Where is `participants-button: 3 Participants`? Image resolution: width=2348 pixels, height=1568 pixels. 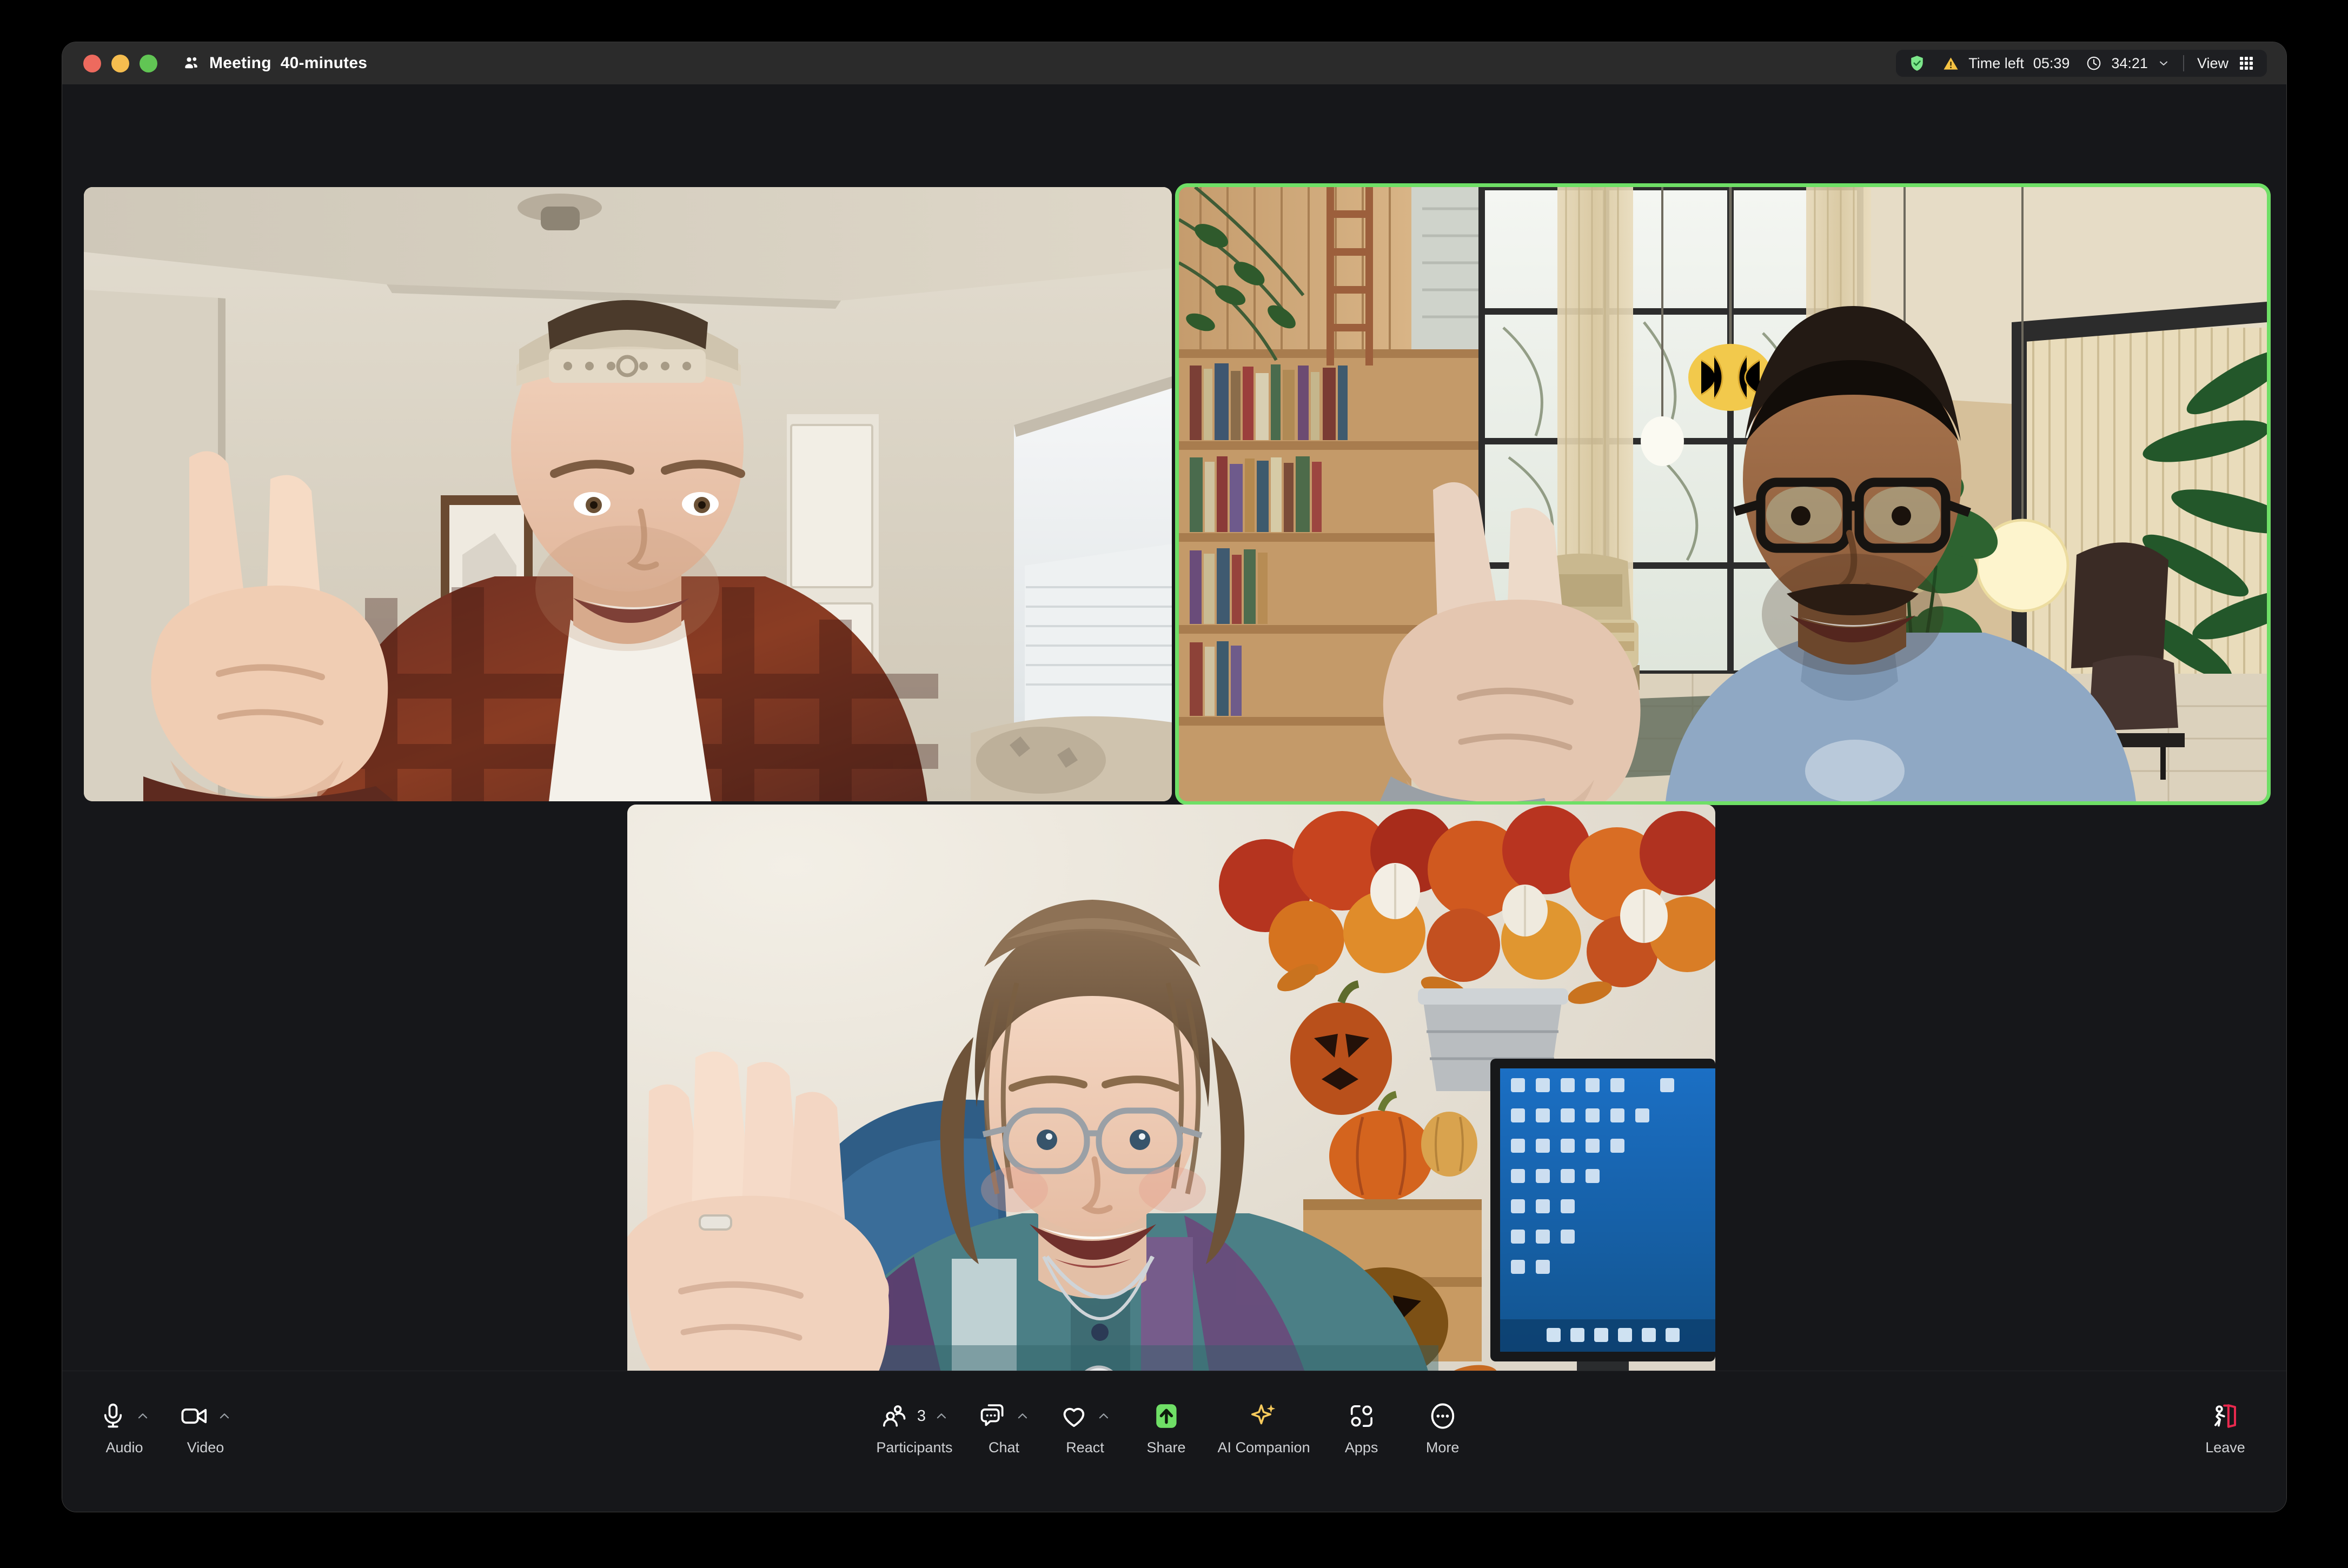
participants-button: 3 Participants is located at coordinates (914, 1426).